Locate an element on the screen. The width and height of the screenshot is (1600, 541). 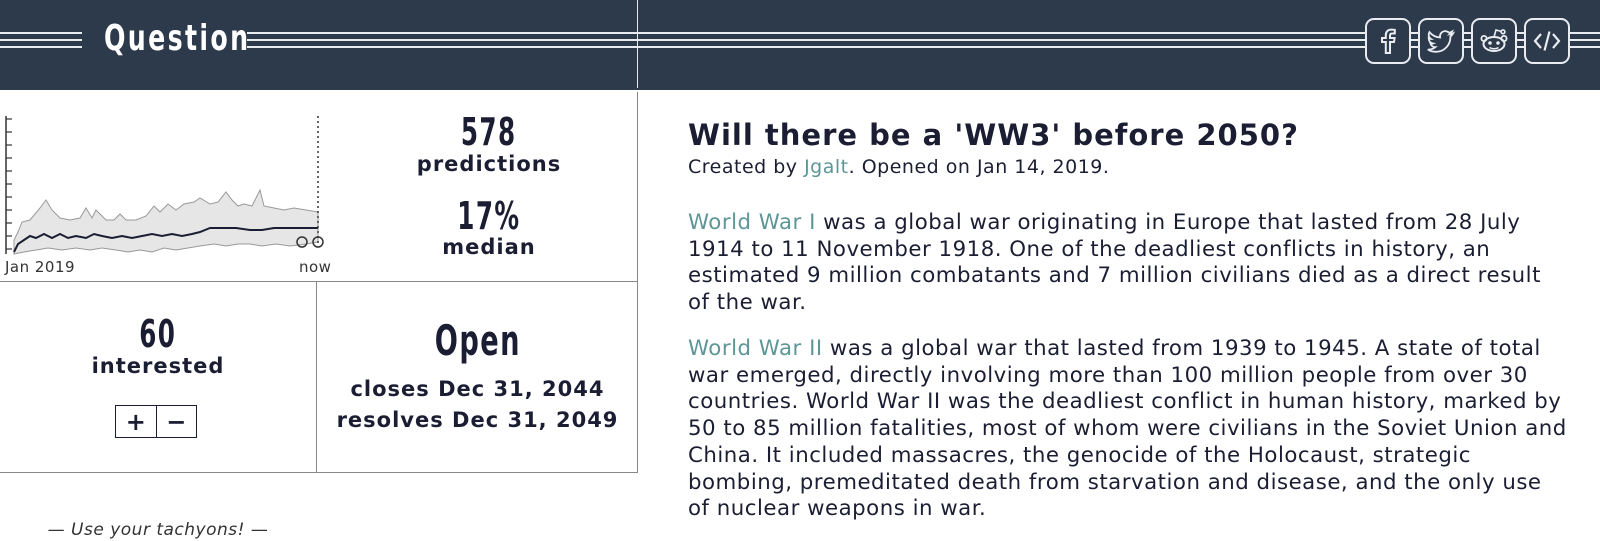
interested-label: interested is located at coordinates (158, 366).